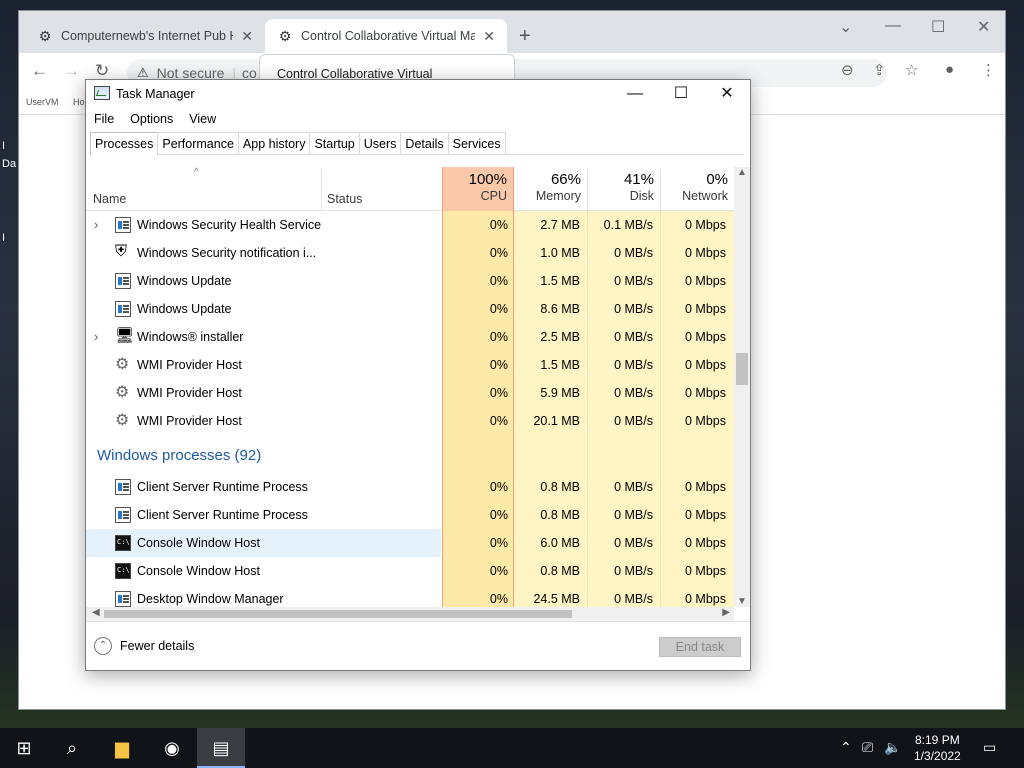 This screenshot has width=1024, height=768. Describe the element at coordinates (386, 36) in the screenshot. I see `browser-tab-active: ⚙ Control Collaborative Virtual Ma ✕` at that location.